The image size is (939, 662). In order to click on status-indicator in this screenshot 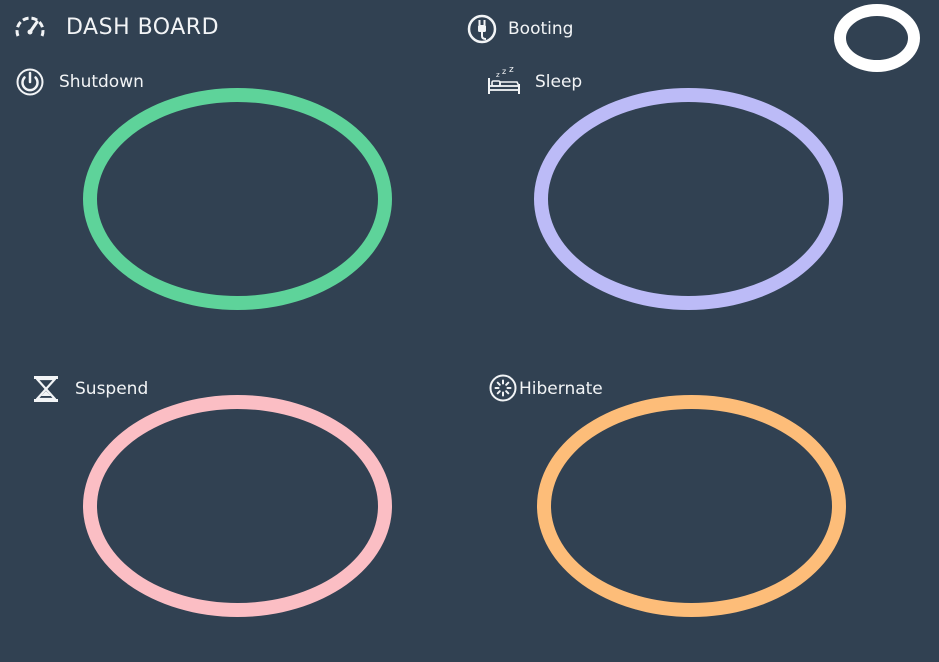, I will do `click(877, 38)`.